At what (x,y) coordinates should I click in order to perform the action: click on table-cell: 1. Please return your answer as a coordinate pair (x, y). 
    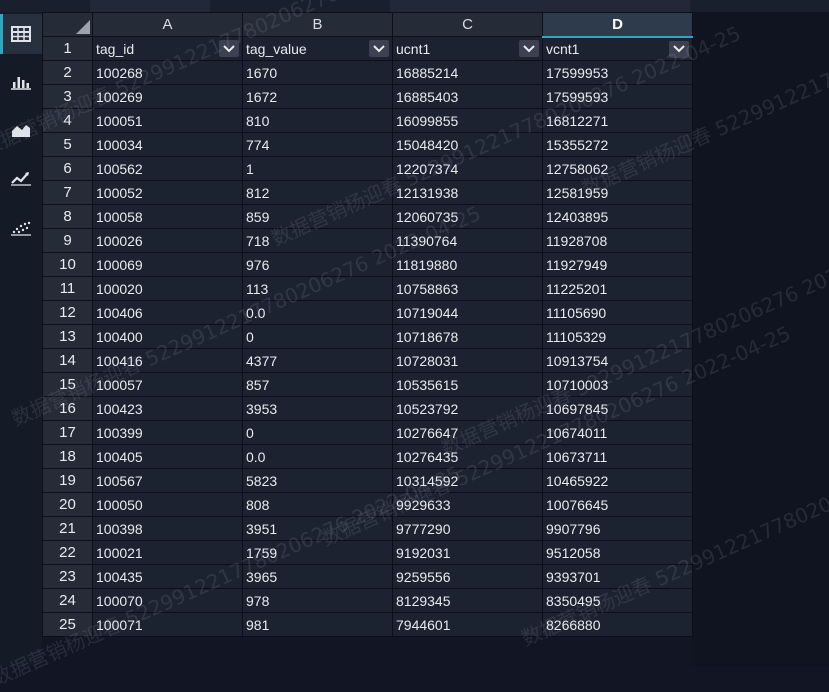
    Looking at the image, I should click on (317, 168).